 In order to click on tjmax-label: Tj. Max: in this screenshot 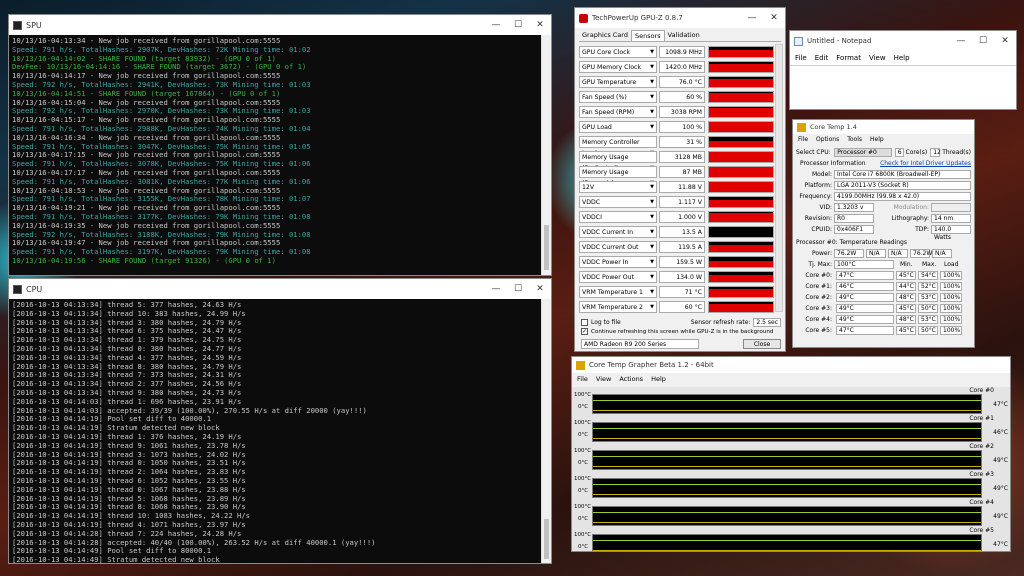, I will do `click(820, 264)`.